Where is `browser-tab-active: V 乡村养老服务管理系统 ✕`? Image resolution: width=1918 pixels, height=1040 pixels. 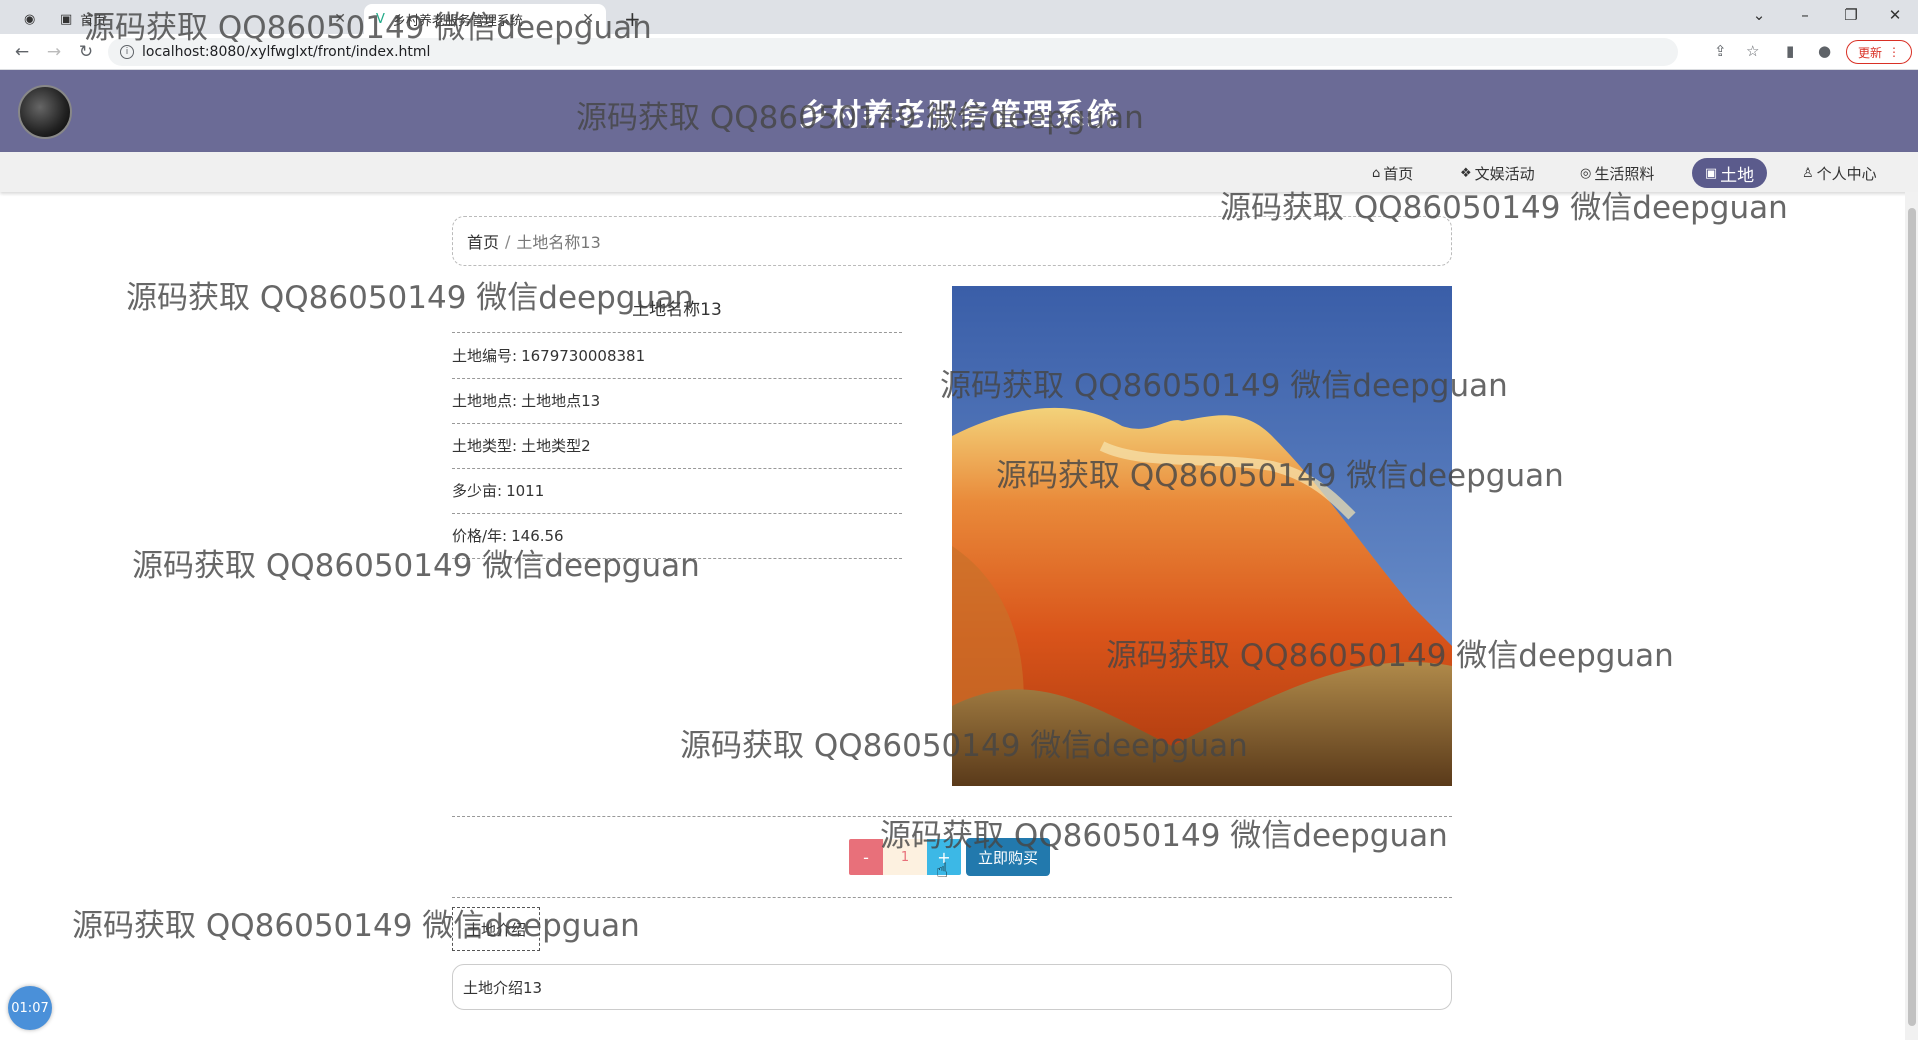 browser-tab-active: V 乡村养老服务管理系统 ✕ is located at coordinates (485, 19).